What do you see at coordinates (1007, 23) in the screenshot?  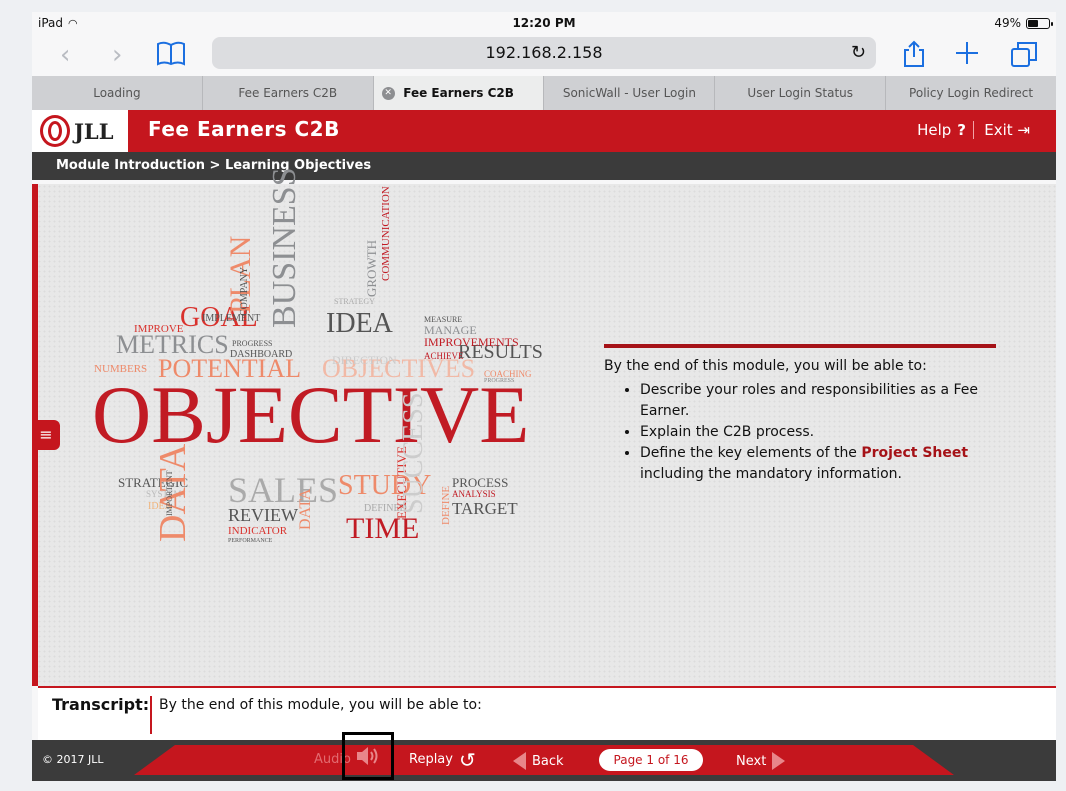 I see `battery-percent: 49%` at bounding box center [1007, 23].